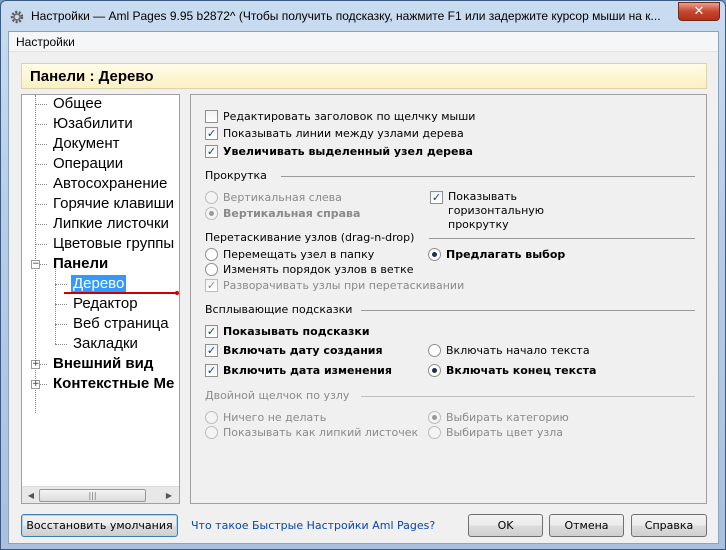 This screenshot has width=726, height=550. Describe the element at coordinates (120, 293) in the screenshot. I see `drop-indicator-line` at that location.